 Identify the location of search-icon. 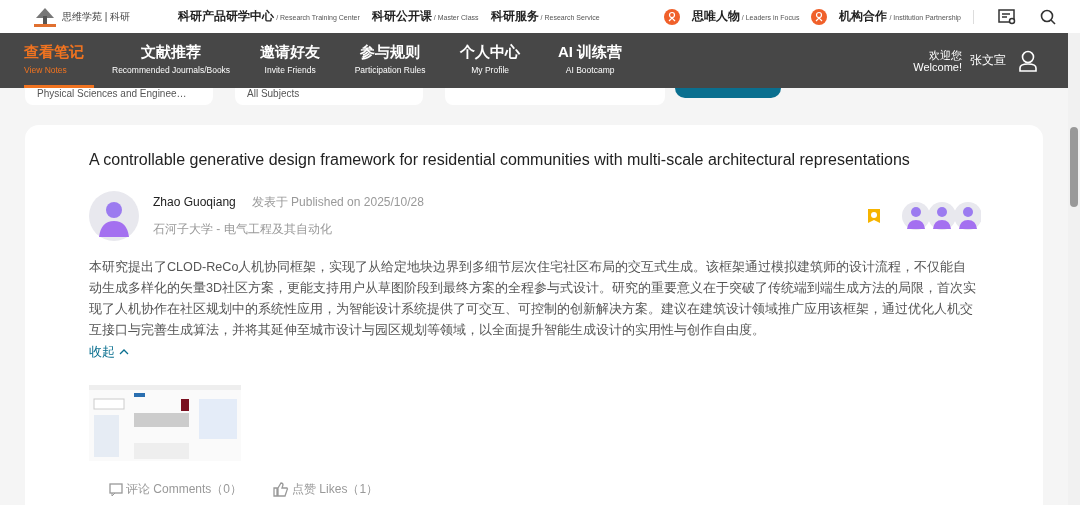
(1048, 16).